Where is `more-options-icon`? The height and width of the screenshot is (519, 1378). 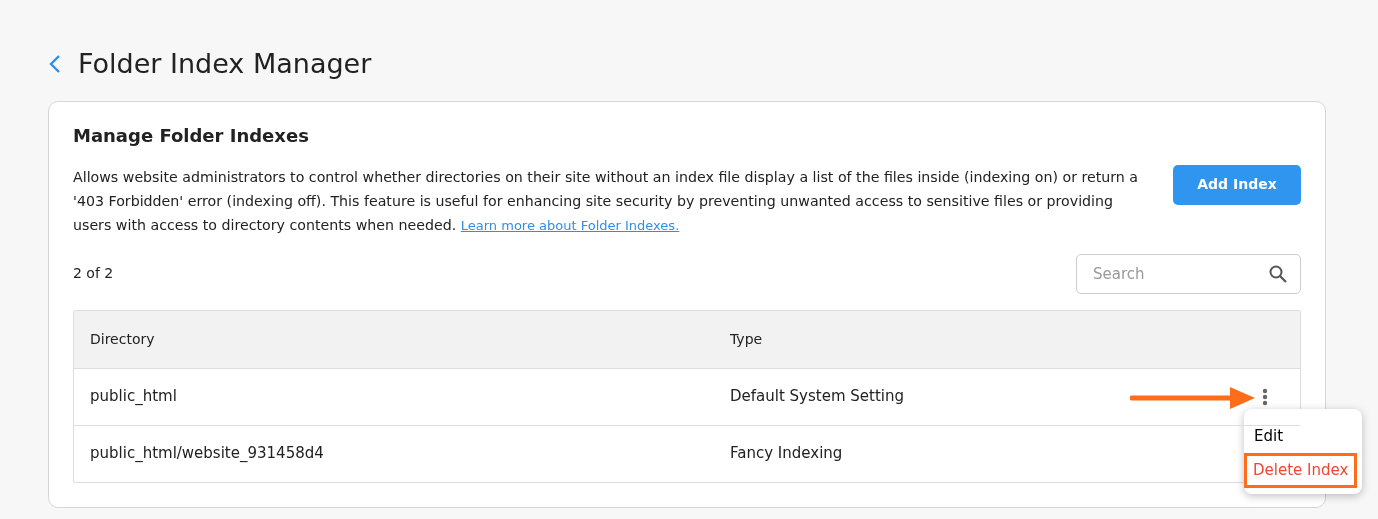
more-options-icon is located at coordinates (1265, 396).